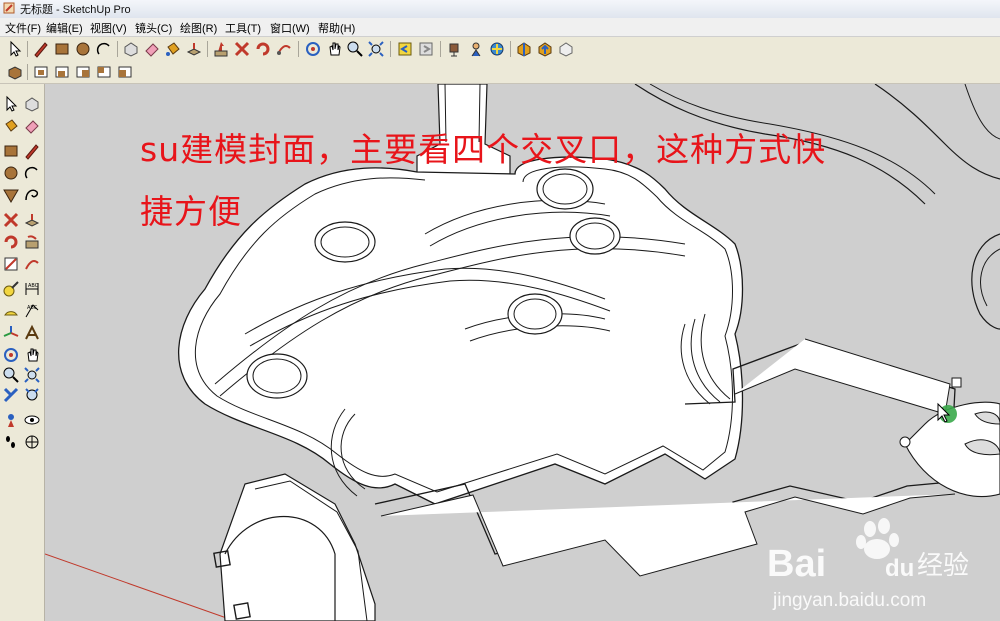 This screenshot has width=1000, height=621. What do you see at coordinates (11, 311) in the screenshot?
I see `protractor-icon` at bounding box center [11, 311].